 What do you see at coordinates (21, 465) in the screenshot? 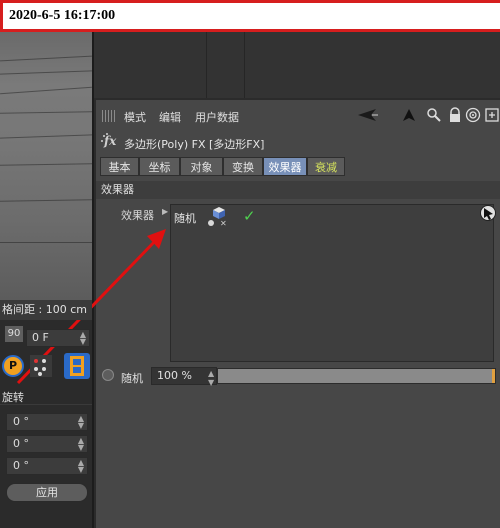
I see `rotation-b-value: 0 °` at bounding box center [21, 465].